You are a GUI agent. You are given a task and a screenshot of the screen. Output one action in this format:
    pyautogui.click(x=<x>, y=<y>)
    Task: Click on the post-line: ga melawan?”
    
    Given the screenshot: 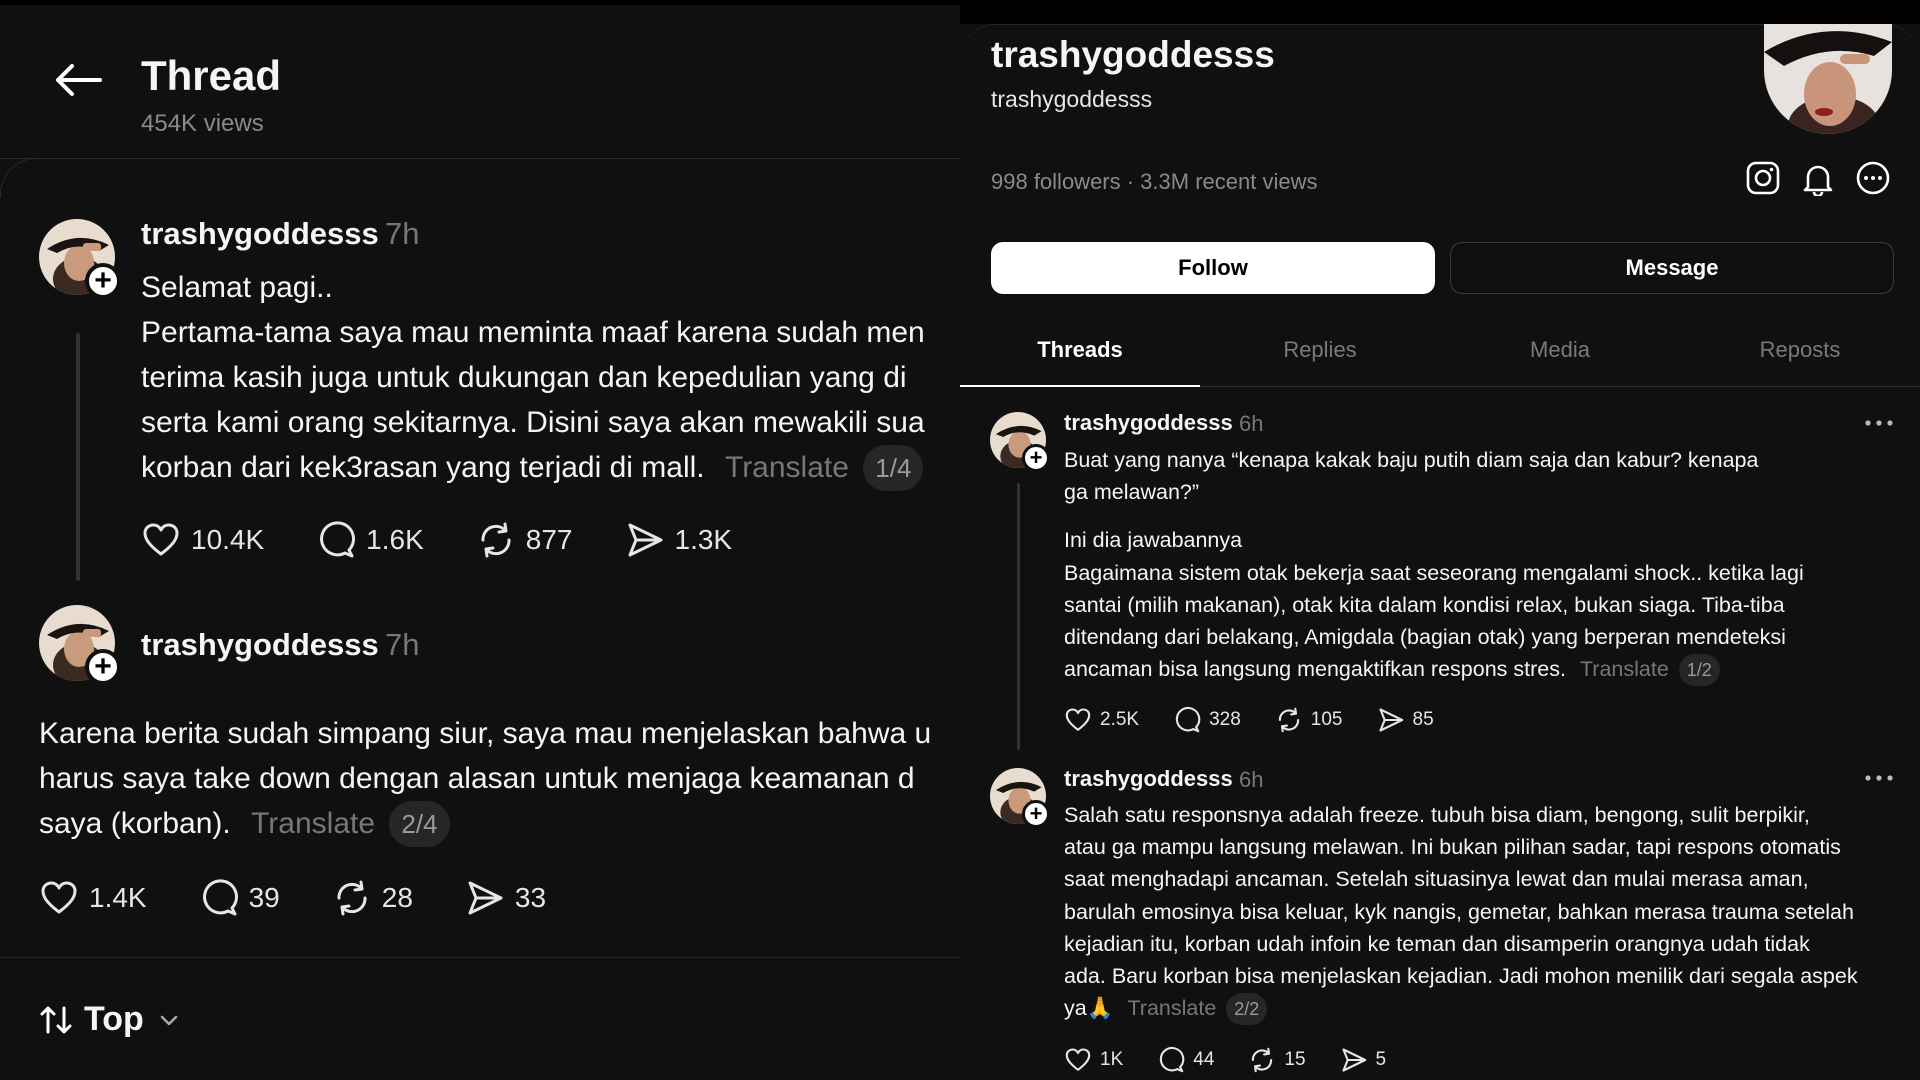 What is the action you would take?
    pyautogui.click(x=1132, y=492)
    